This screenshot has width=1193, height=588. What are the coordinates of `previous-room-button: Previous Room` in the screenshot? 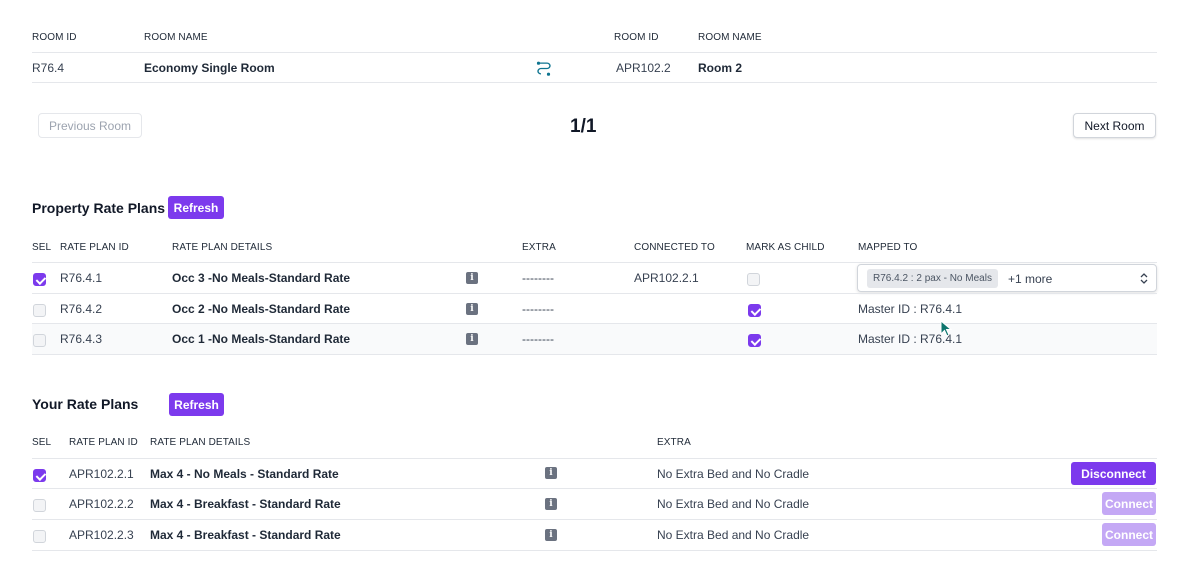 It's located at (90, 125).